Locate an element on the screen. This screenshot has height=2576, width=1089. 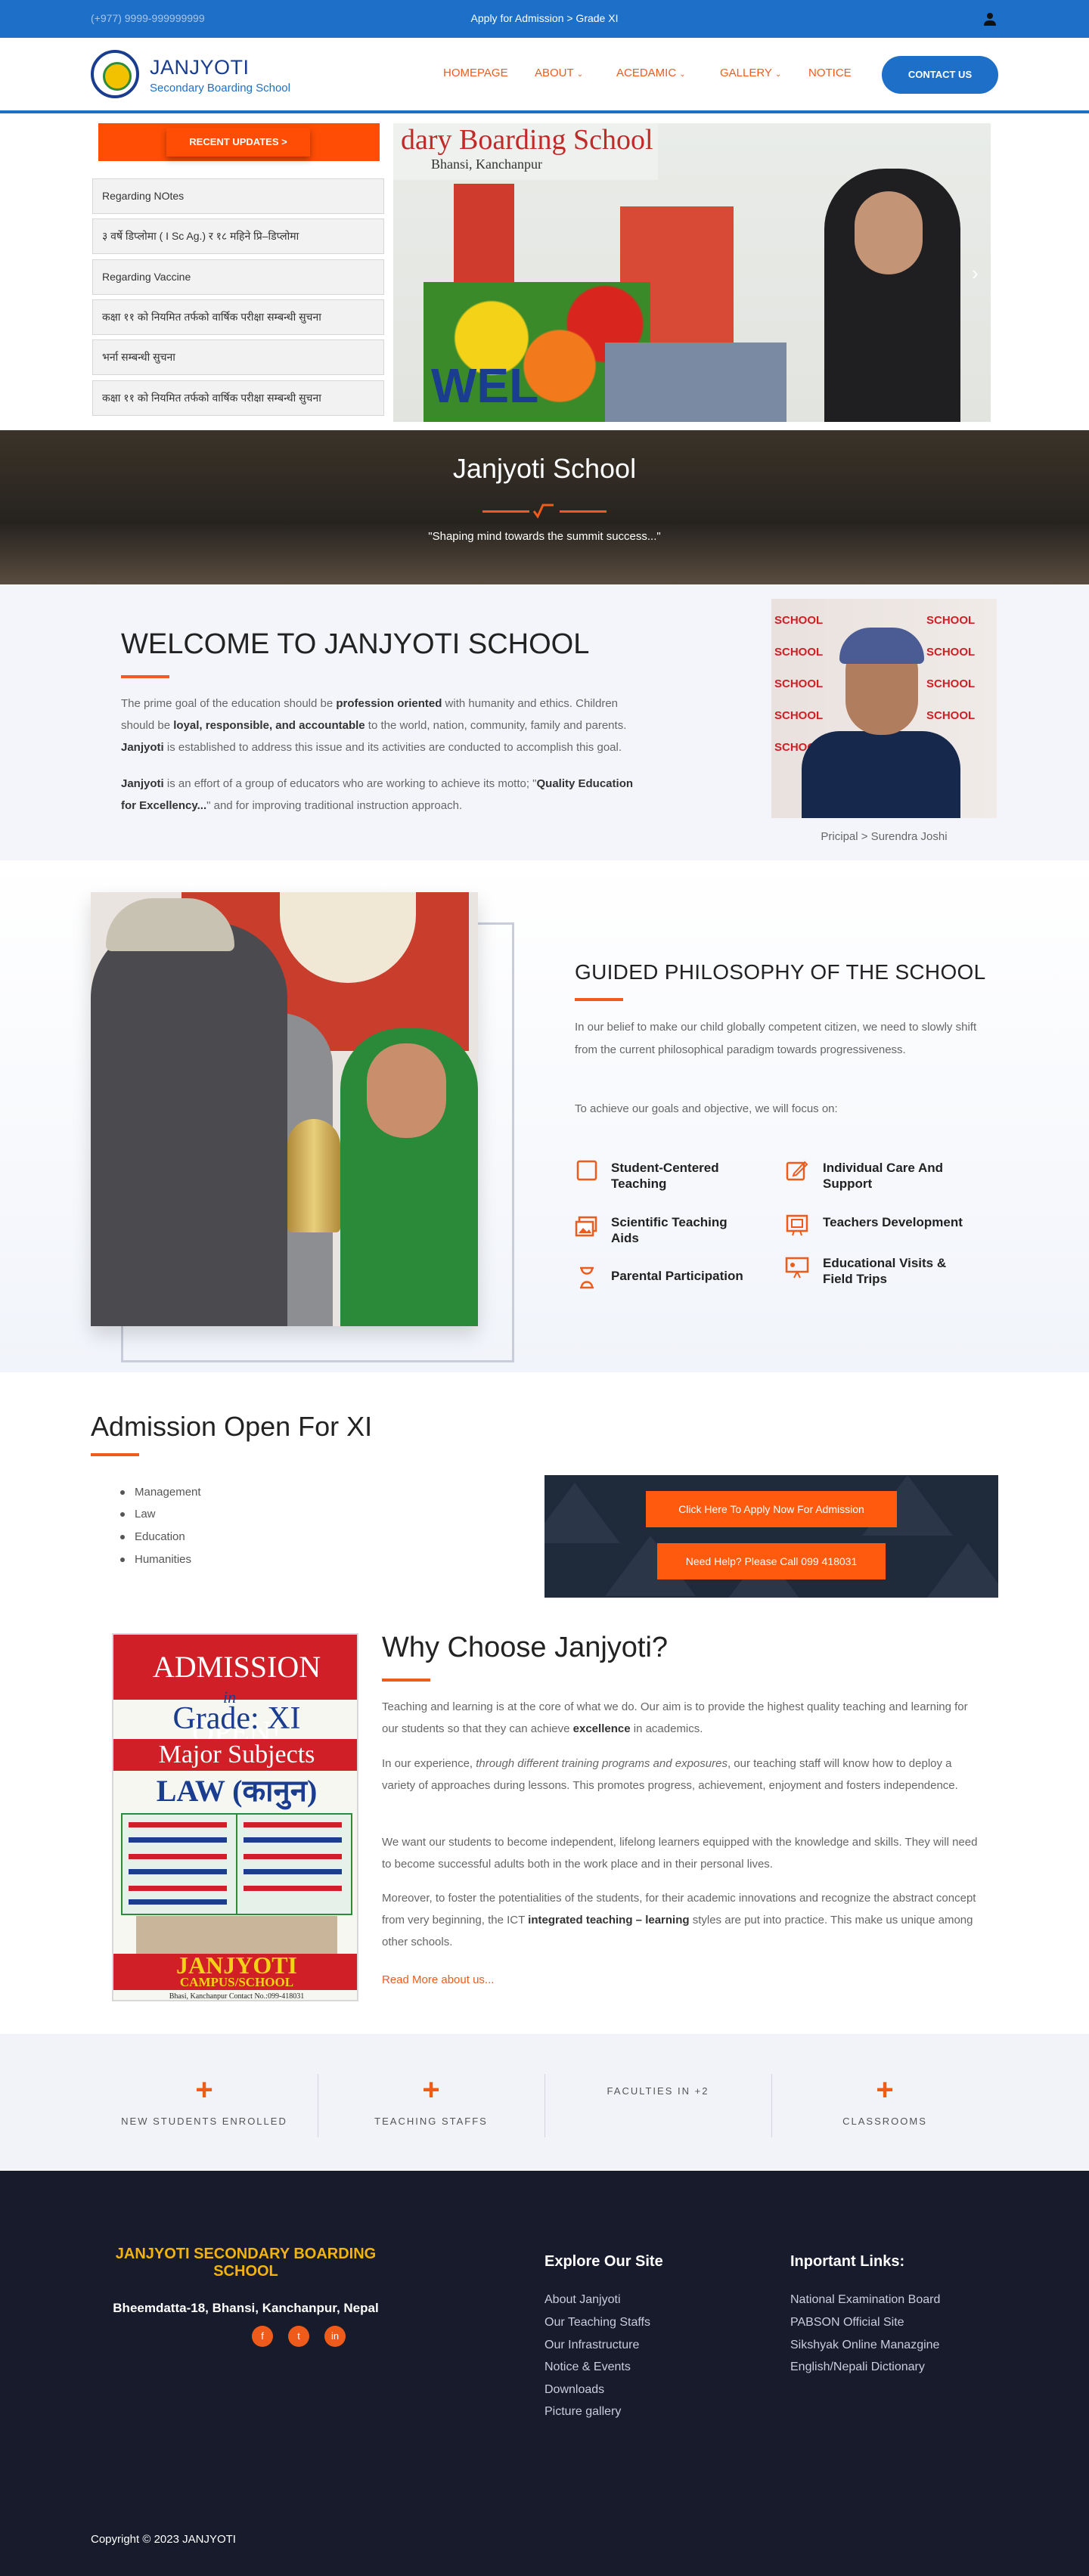
presentation-icon is located at coordinates (797, 1225).